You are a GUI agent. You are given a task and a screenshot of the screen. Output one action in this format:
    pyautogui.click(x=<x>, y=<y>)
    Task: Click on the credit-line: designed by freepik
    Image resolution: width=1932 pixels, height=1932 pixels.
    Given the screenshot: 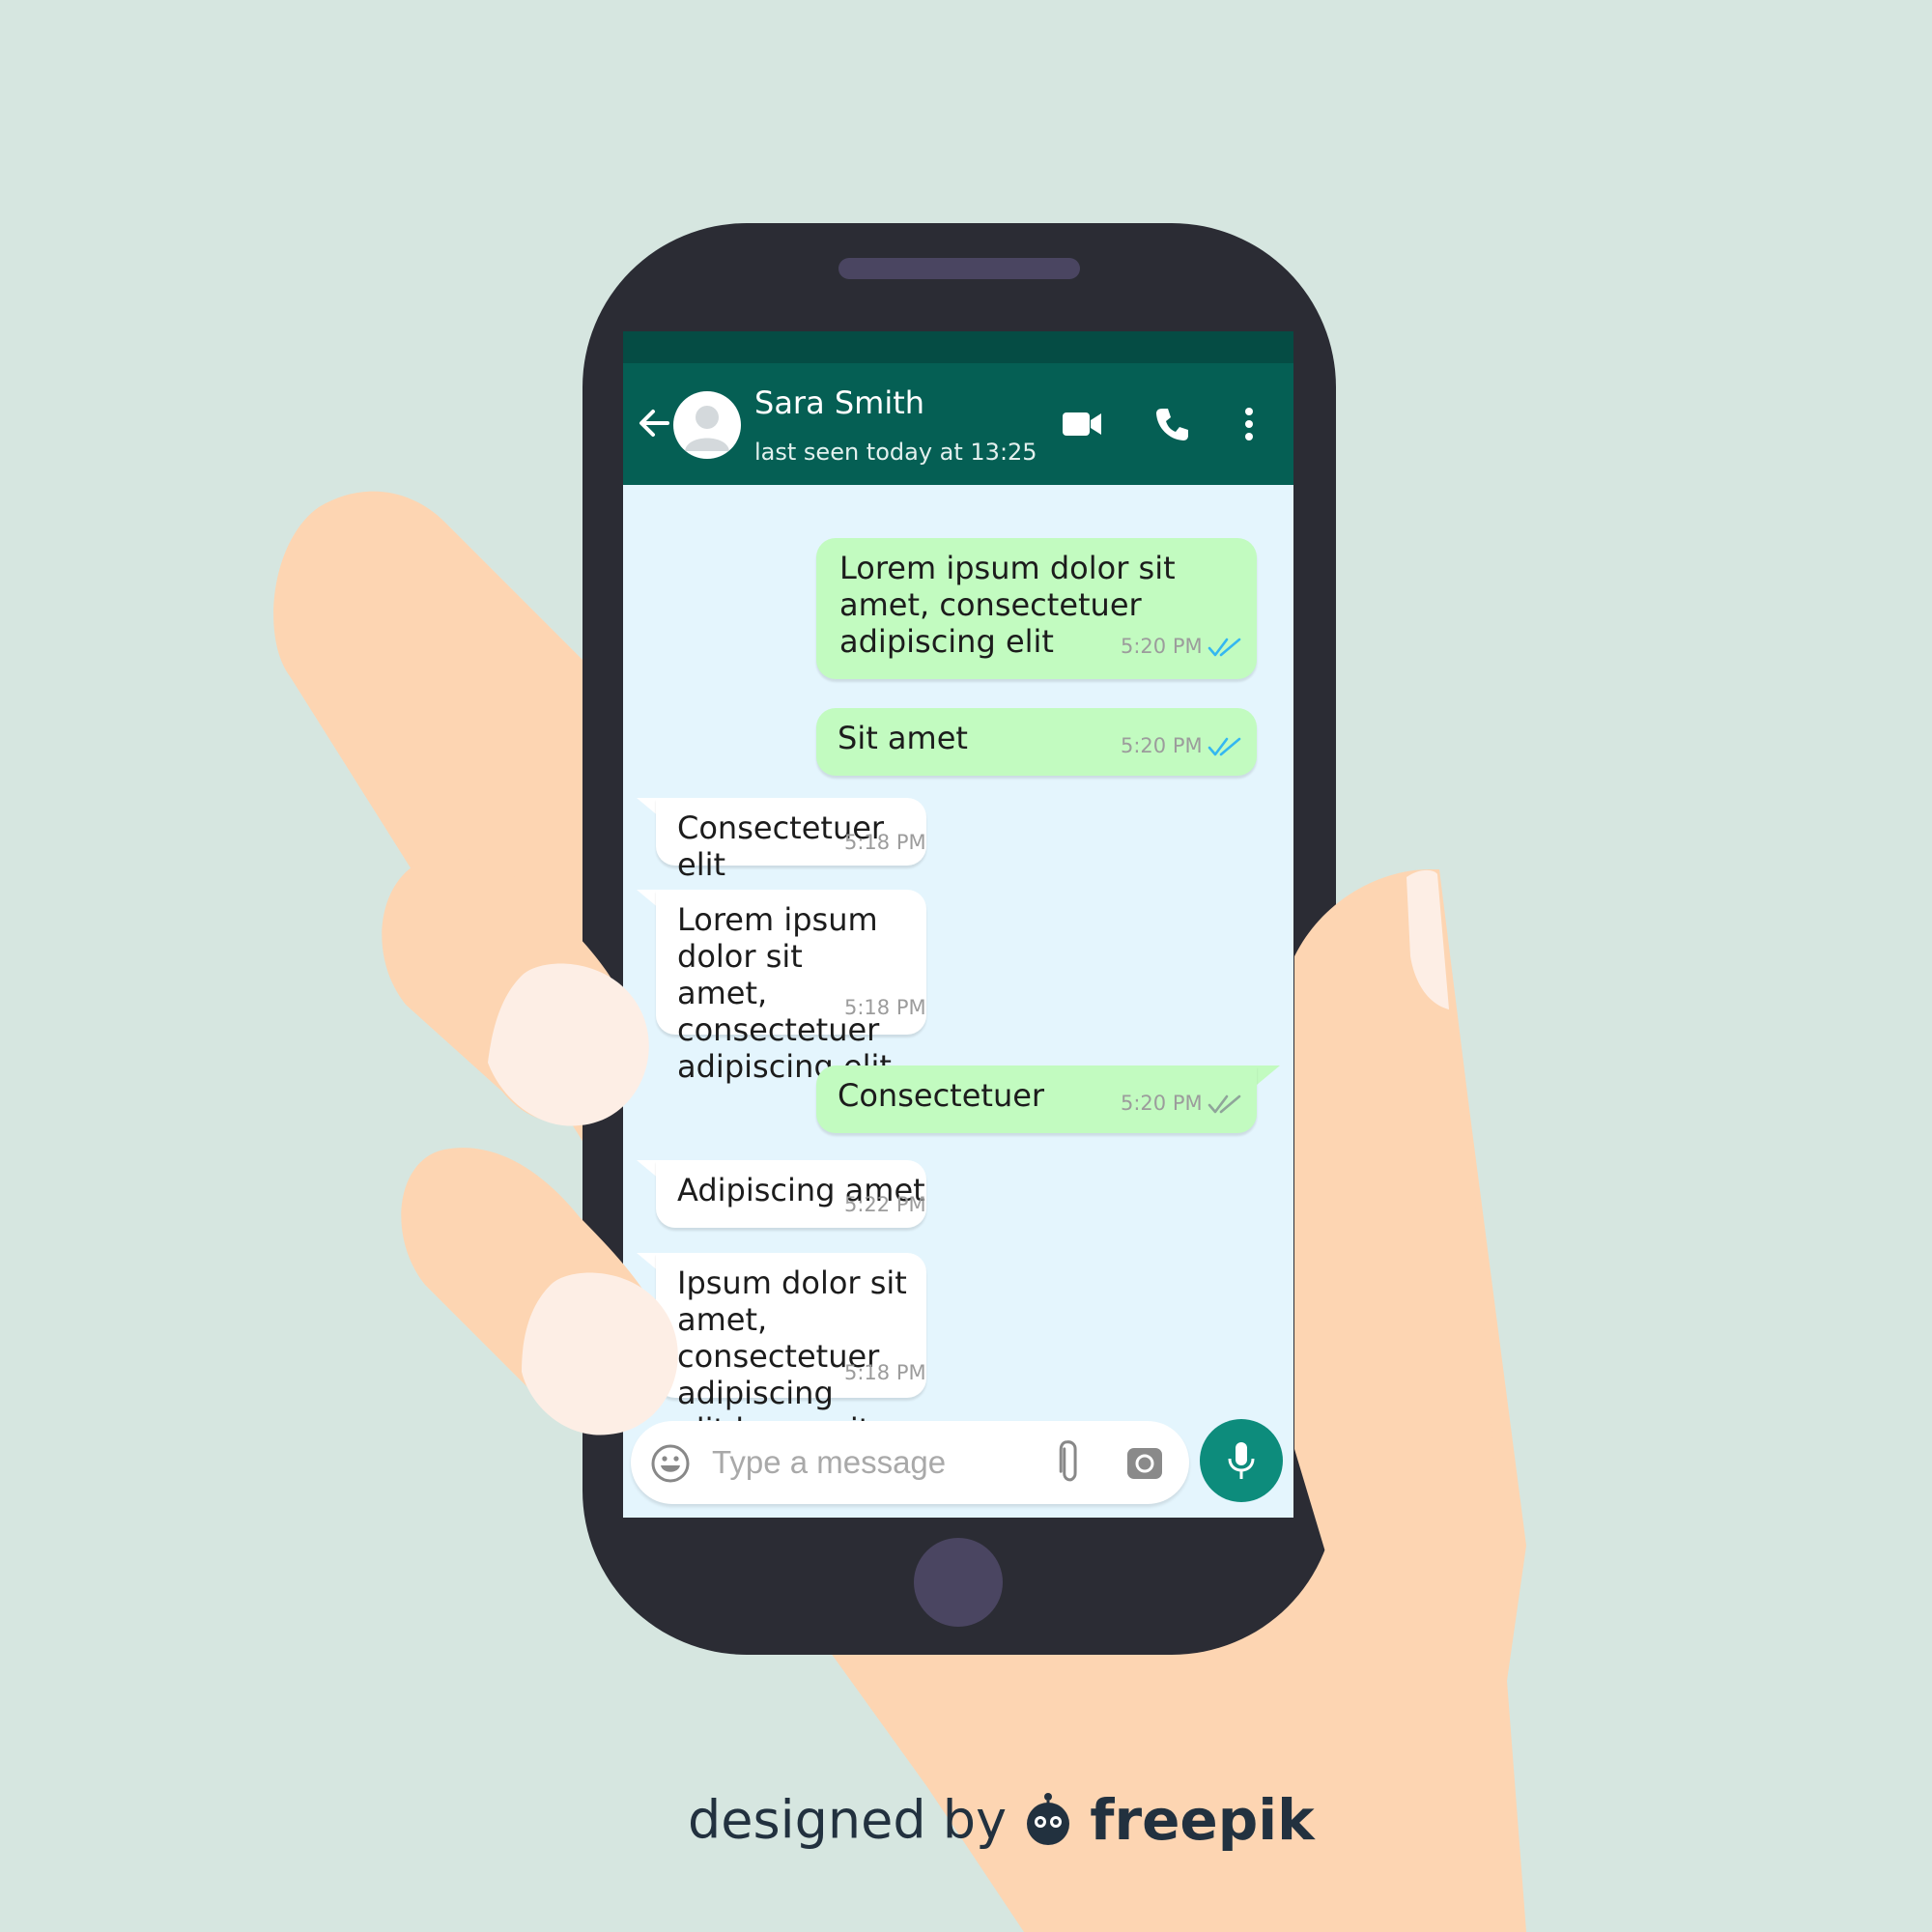 What is the action you would take?
    pyautogui.click(x=1002, y=1821)
    